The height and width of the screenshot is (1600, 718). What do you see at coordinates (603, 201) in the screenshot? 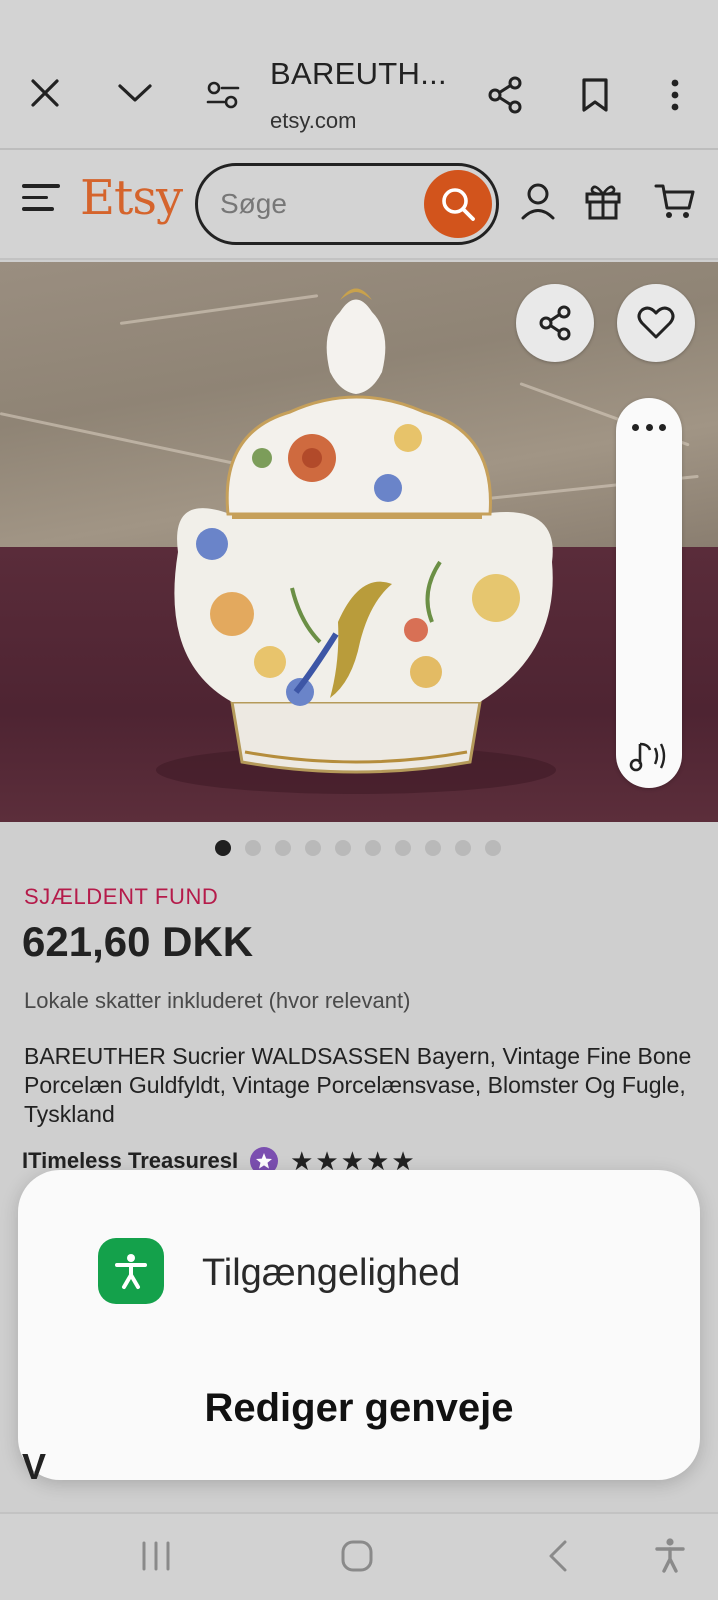
I see `gift-icon` at bounding box center [603, 201].